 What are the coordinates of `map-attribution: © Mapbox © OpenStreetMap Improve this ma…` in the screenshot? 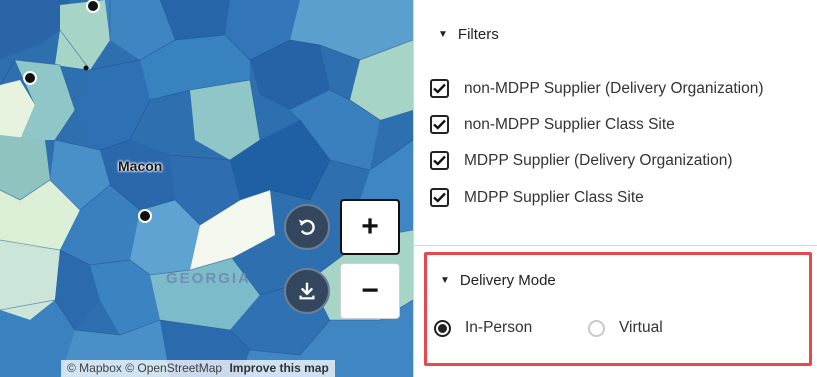 It's located at (198, 368).